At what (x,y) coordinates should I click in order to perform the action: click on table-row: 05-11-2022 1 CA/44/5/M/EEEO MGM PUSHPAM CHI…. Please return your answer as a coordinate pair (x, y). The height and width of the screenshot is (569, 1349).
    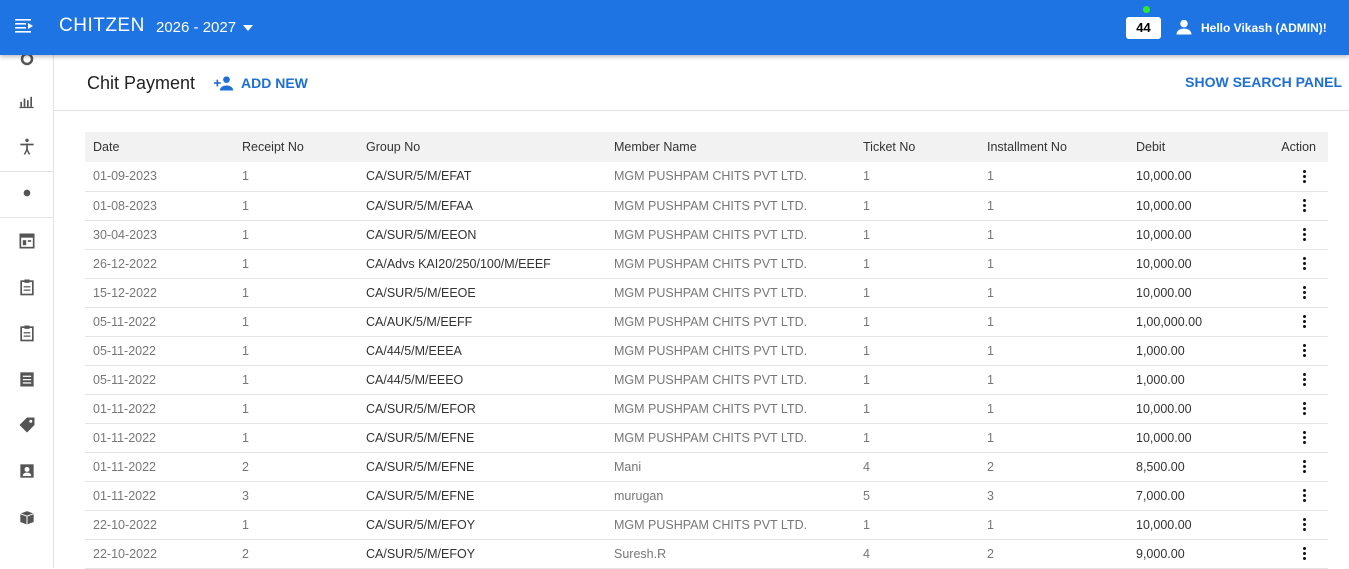
    Looking at the image, I should click on (706, 379).